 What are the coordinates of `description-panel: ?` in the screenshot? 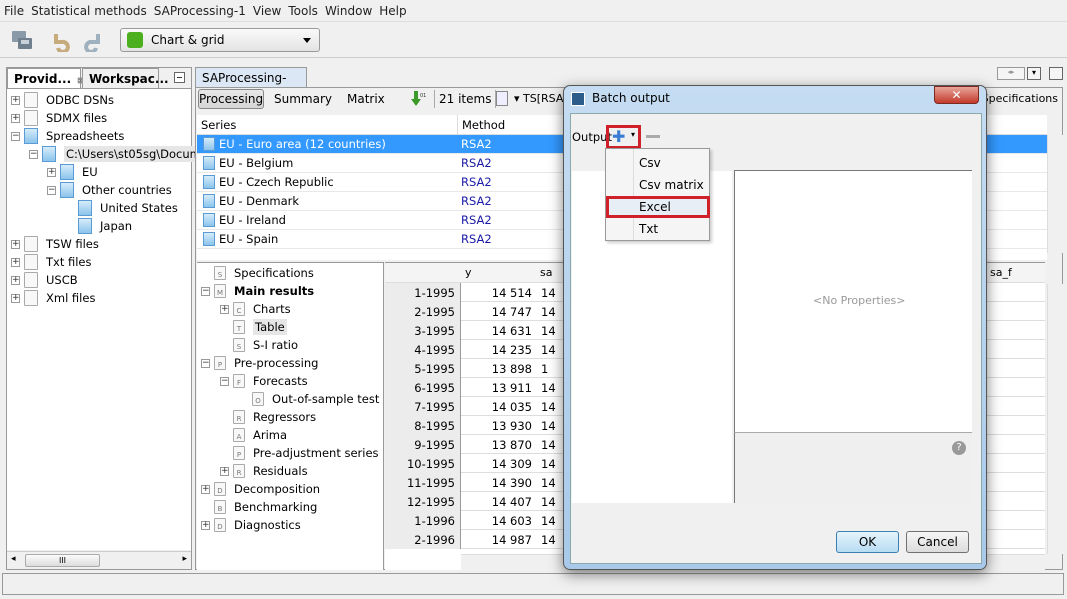 It's located at (853, 467).